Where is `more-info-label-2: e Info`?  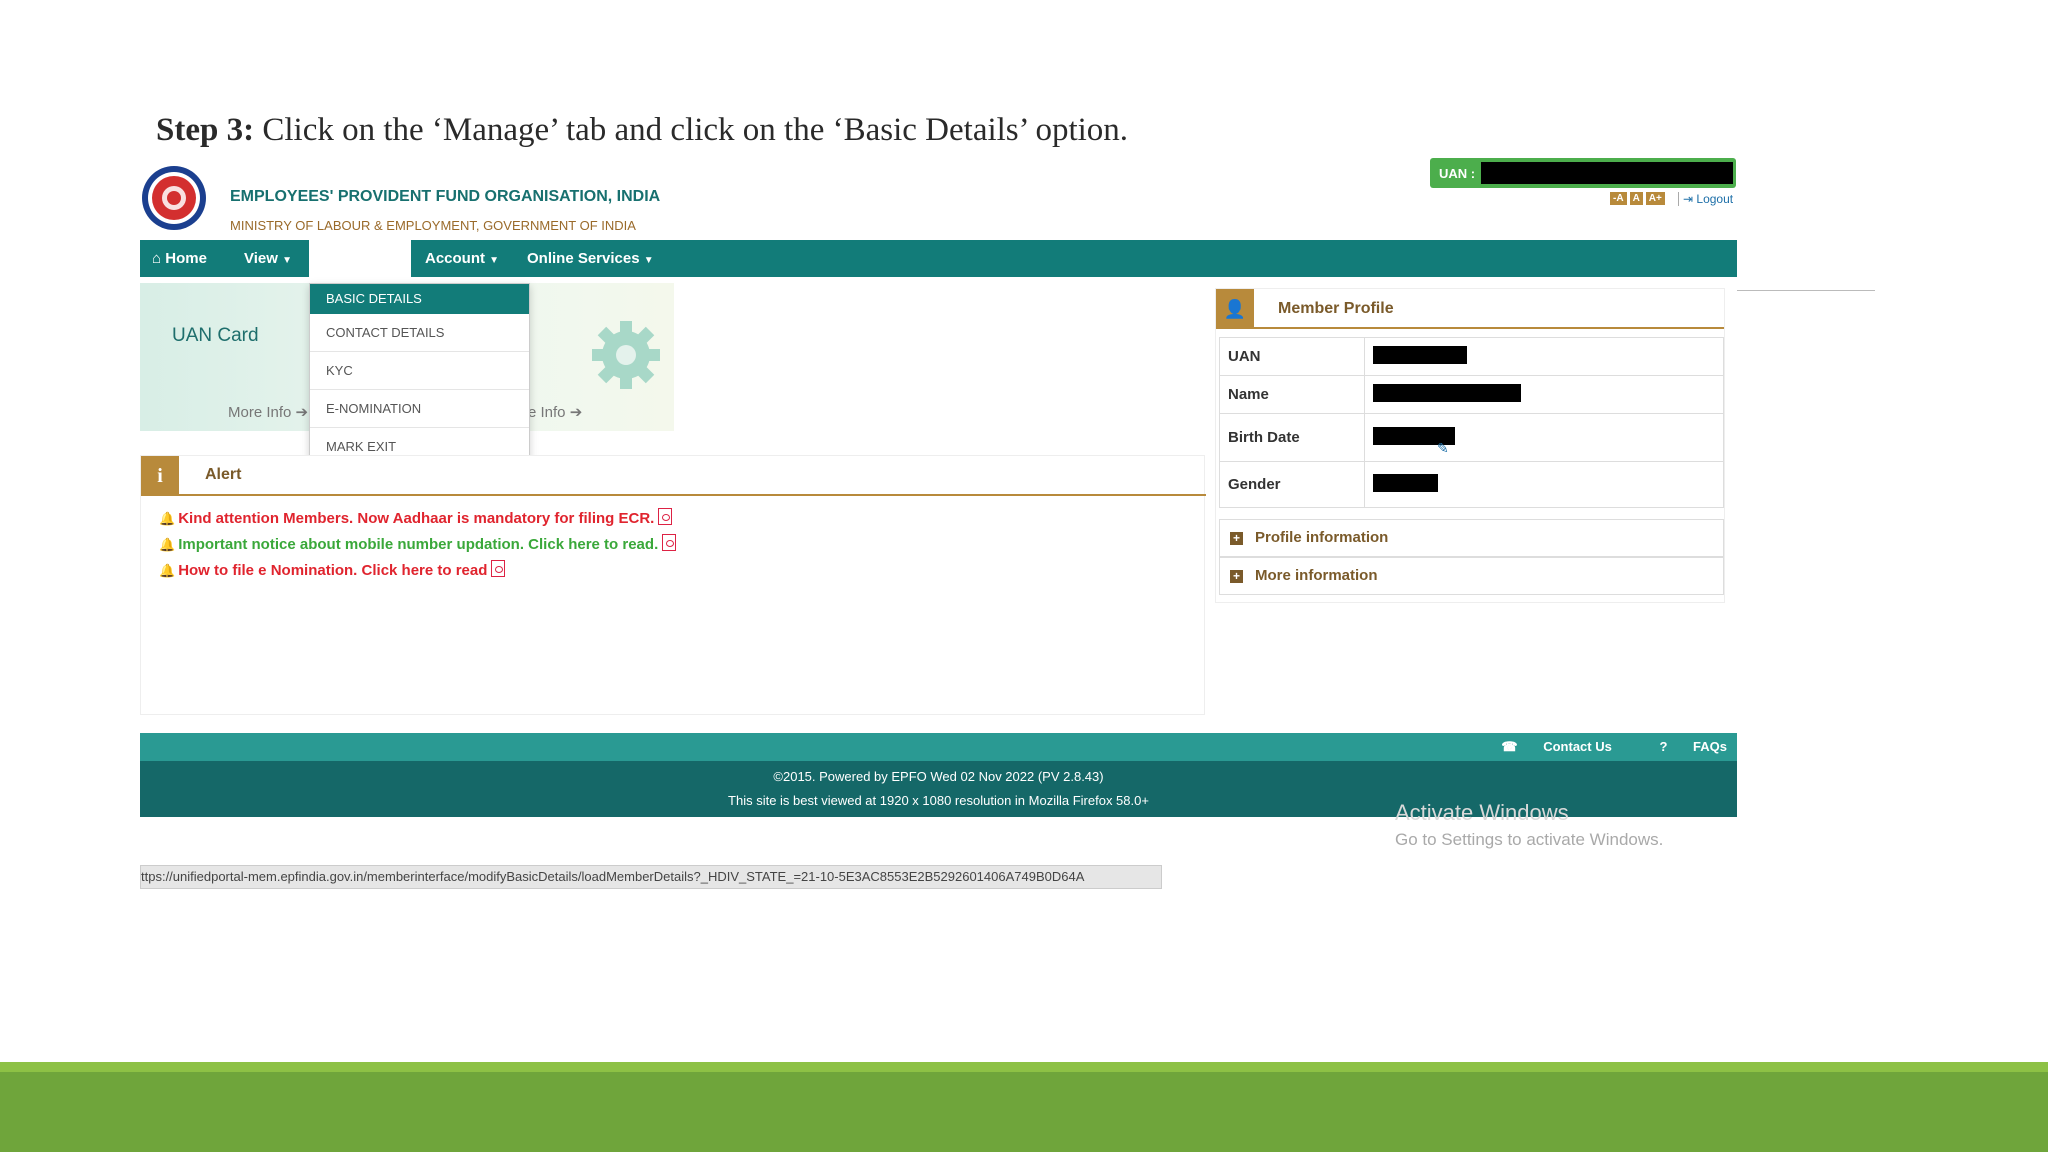 more-info-label-2: e Info is located at coordinates (547, 412).